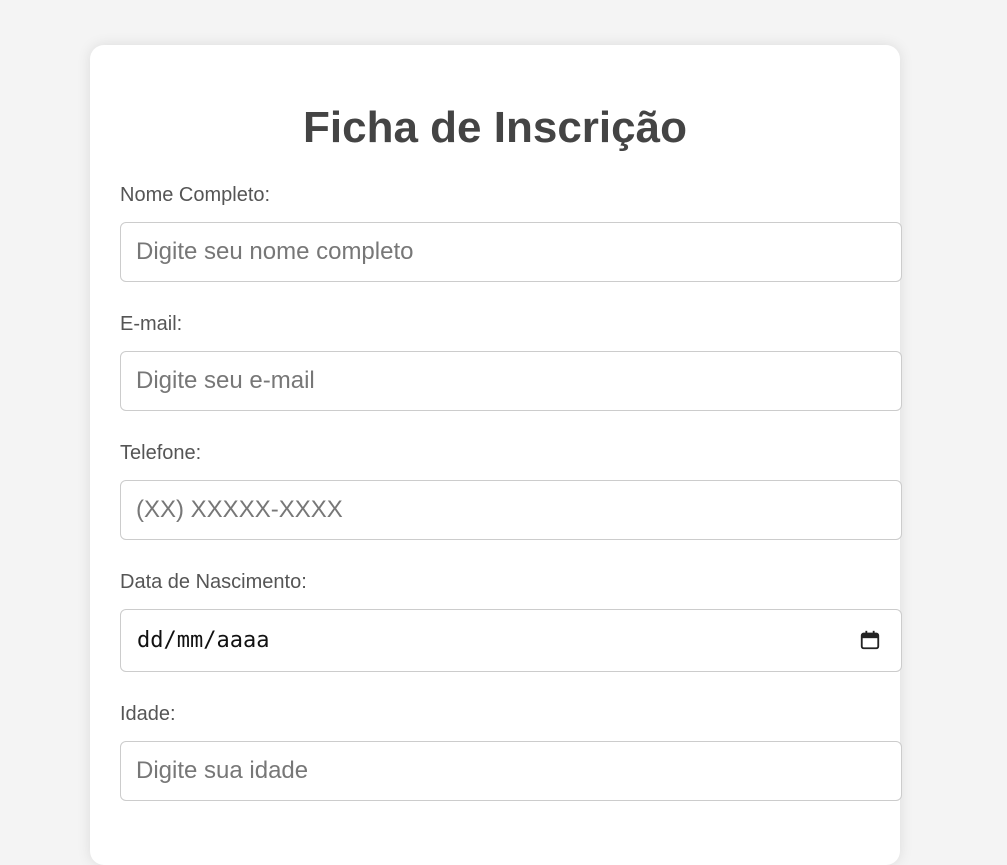  What do you see at coordinates (511, 510) in the screenshot?
I see `phone-input` at bounding box center [511, 510].